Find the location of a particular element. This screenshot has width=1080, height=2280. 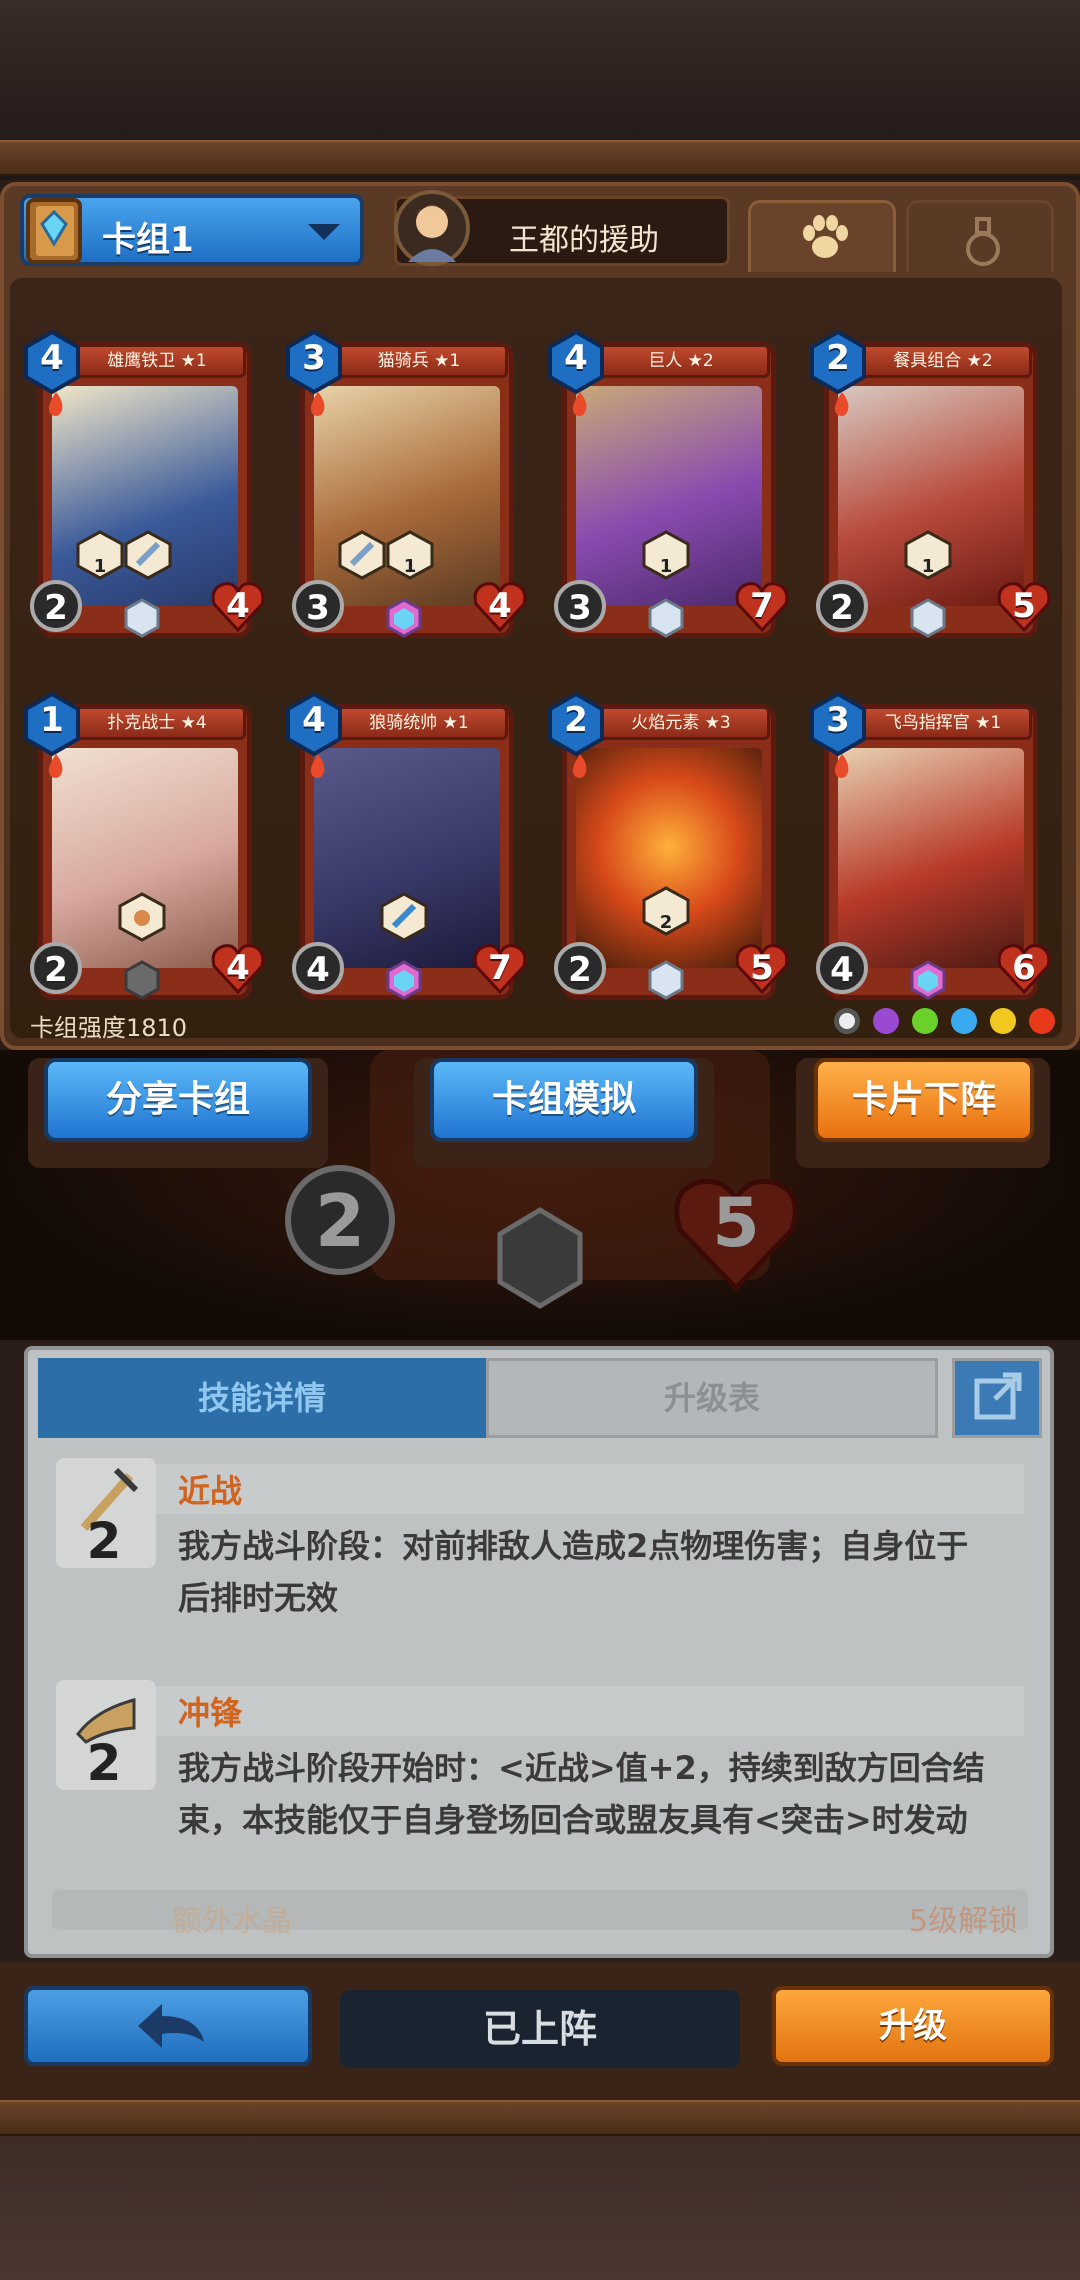

deck-book-icon is located at coordinates (54, 231).